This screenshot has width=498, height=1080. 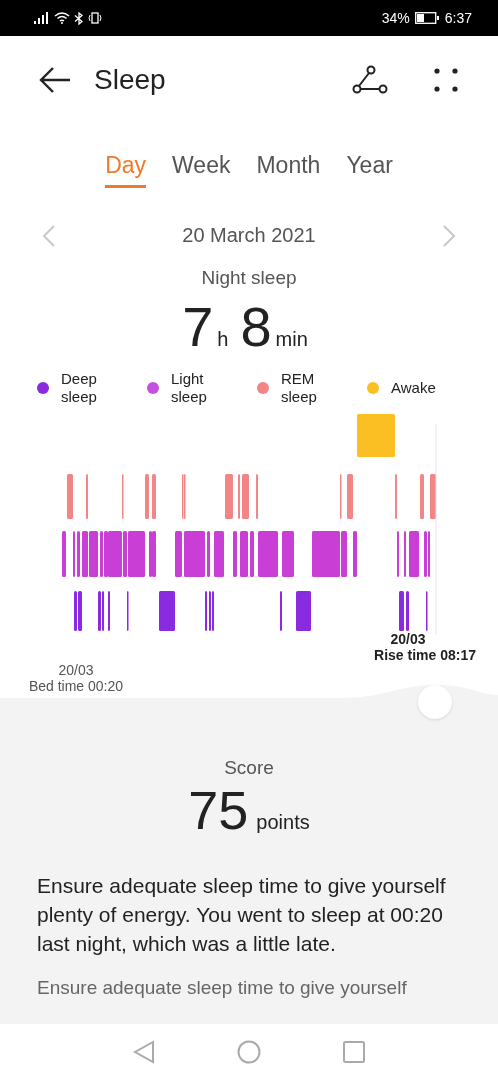 What do you see at coordinates (291, 339) in the screenshot?
I see `minutes-unit: min` at bounding box center [291, 339].